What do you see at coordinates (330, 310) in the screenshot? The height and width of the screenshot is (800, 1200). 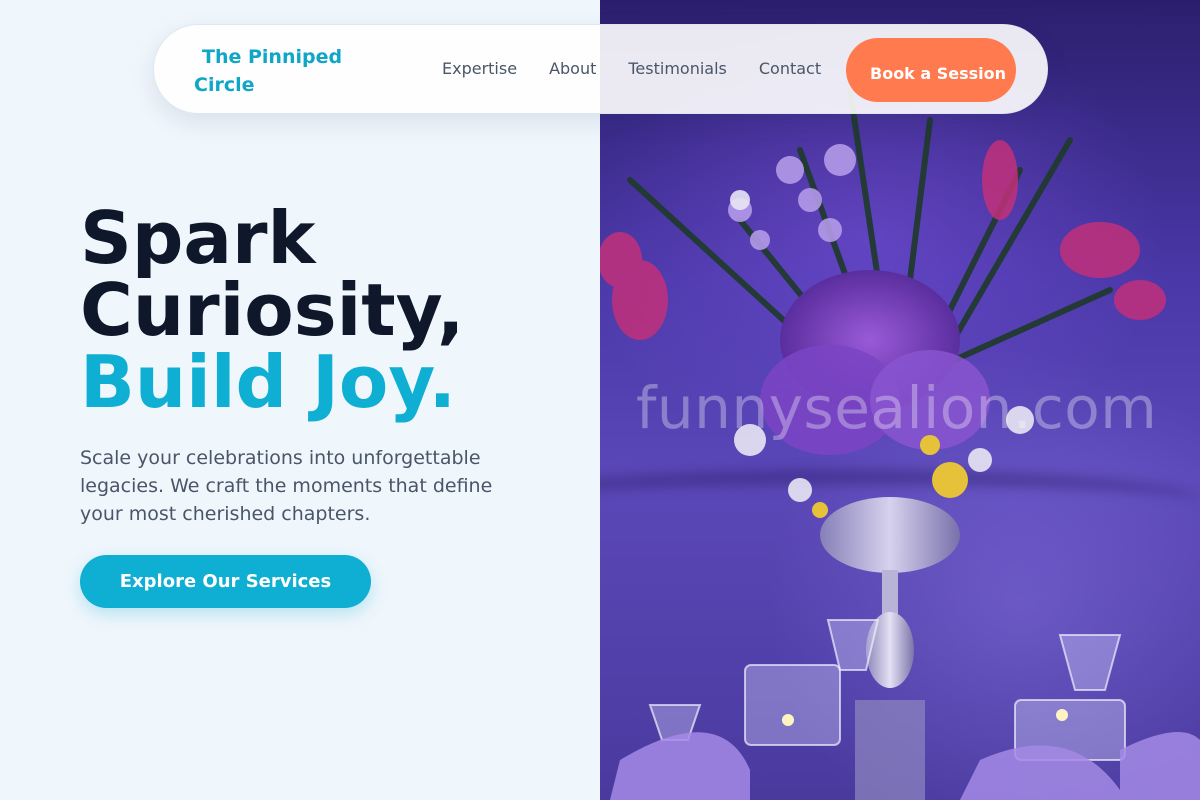 I see `hero-title: Spark Curiosity, Build Joy.` at bounding box center [330, 310].